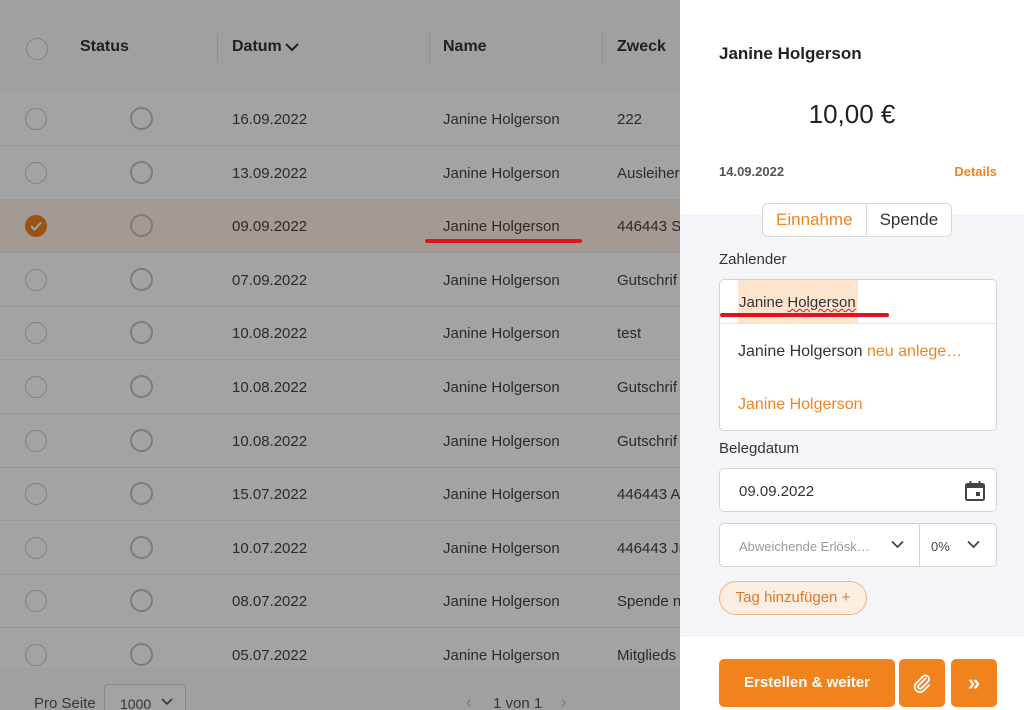 The image size is (1024, 710). I want to click on panel-actions: Erstellen & weiter », so click(852, 673).